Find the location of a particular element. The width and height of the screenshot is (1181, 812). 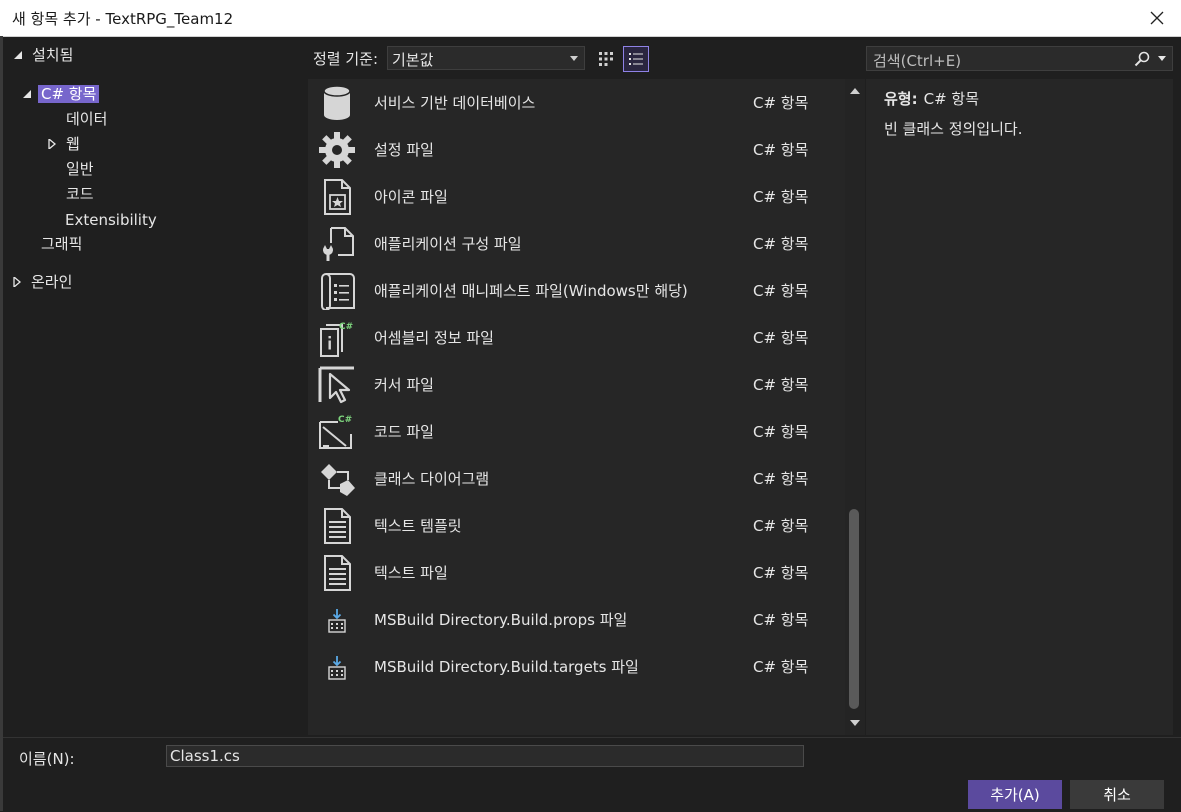

grid-view-icon is located at coordinates (606, 59).